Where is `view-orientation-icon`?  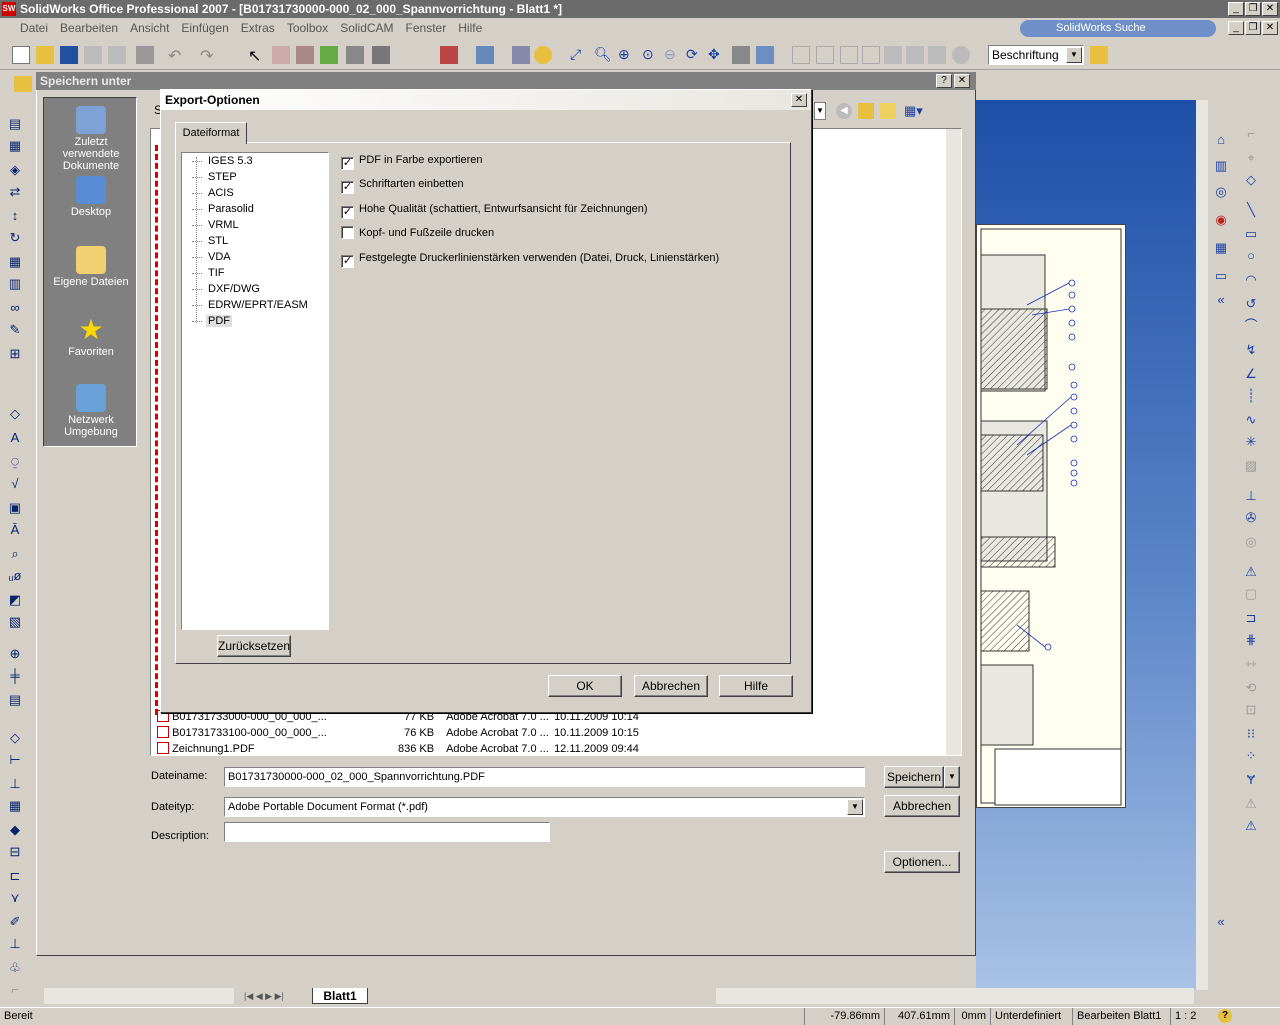
view-orientation-icon is located at coordinates (741, 55).